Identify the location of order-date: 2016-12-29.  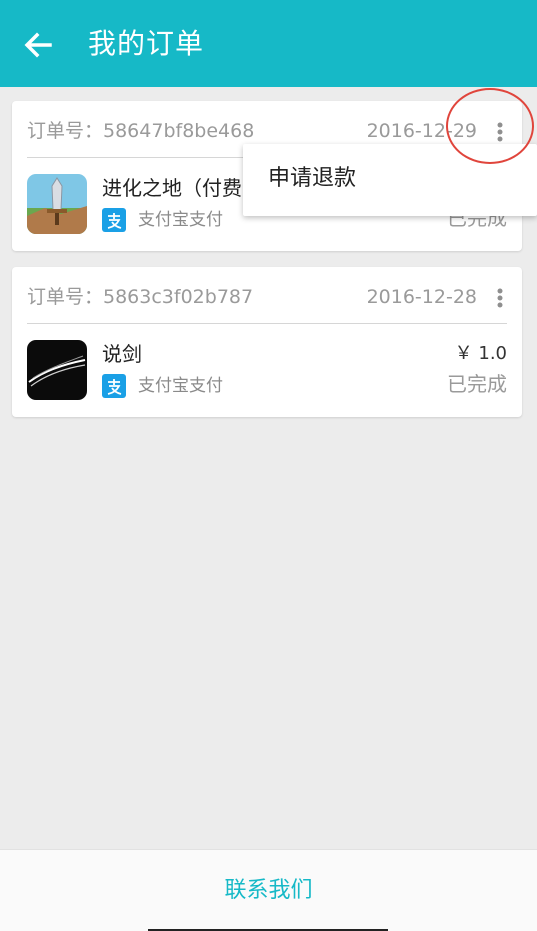
(421, 131).